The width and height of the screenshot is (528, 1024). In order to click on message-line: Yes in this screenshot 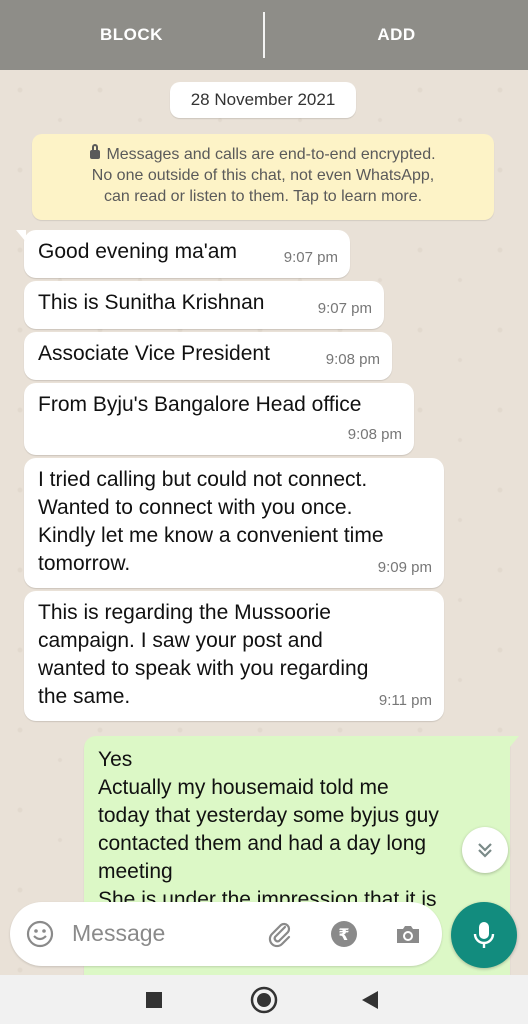, I will do `click(115, 759)`.